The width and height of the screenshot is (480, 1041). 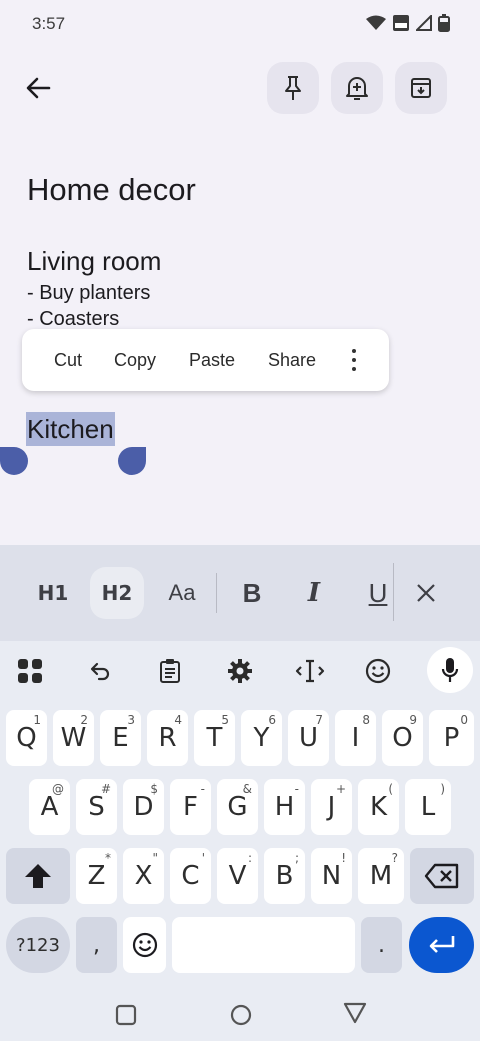 I want to click on key-hint: ', so click(x=203, y=858).